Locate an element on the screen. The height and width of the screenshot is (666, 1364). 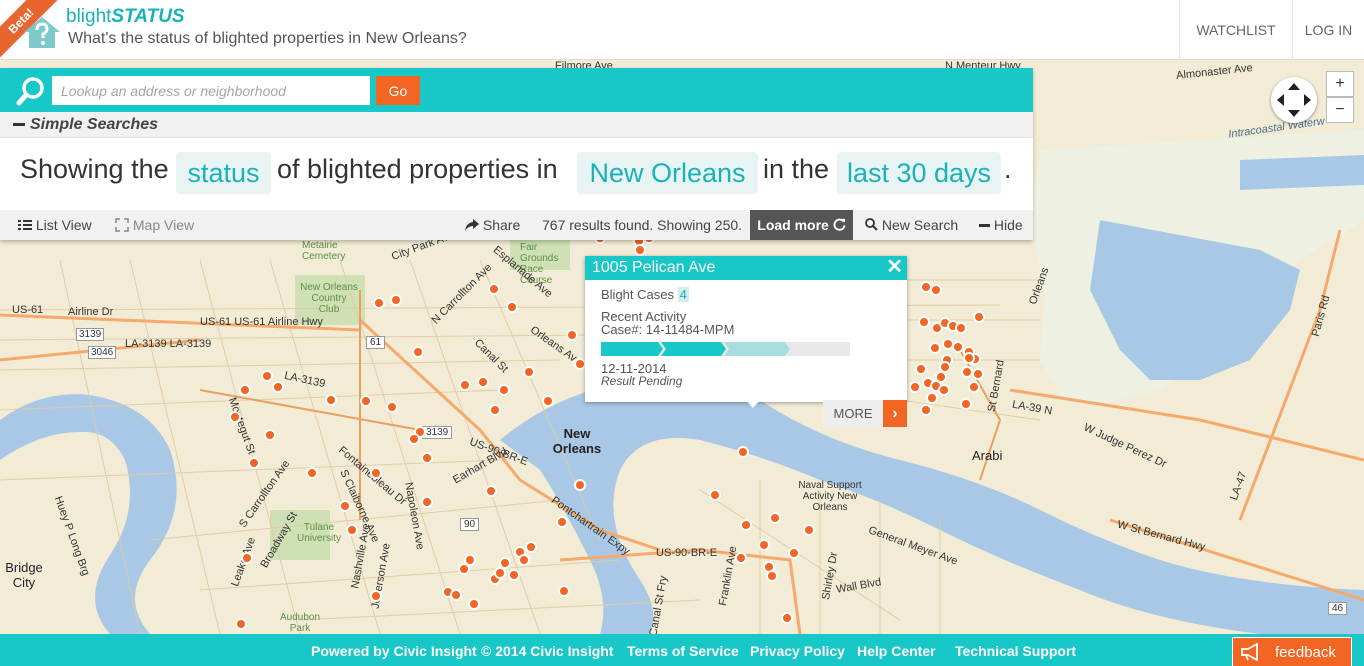
feedback-button: feedback is located at coordinates (1292, 651).